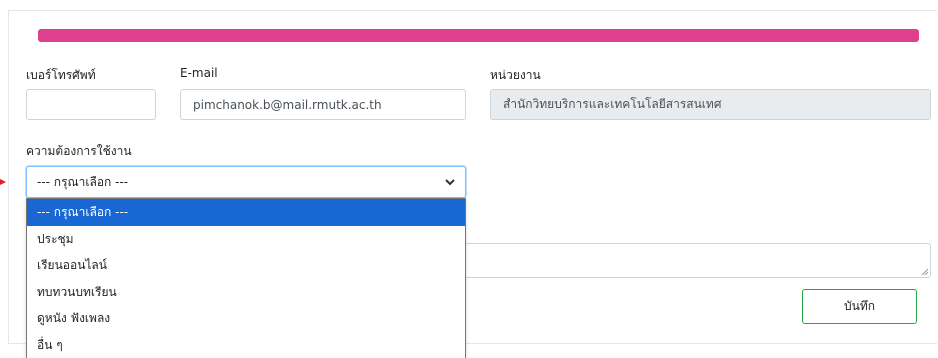 The height and width of the screenshot is (358, 938). I want to click on notes-textarea, so click(698, 260).